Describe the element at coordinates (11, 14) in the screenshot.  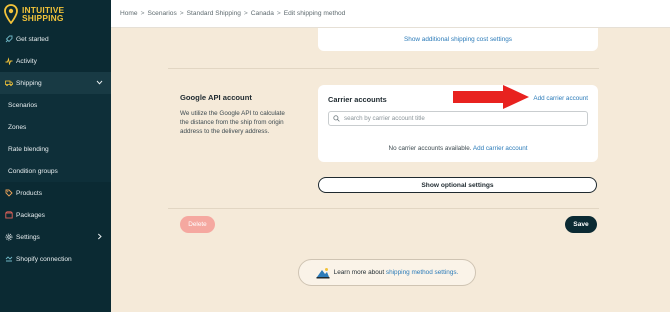
I see `map-pin-icon` at that location.